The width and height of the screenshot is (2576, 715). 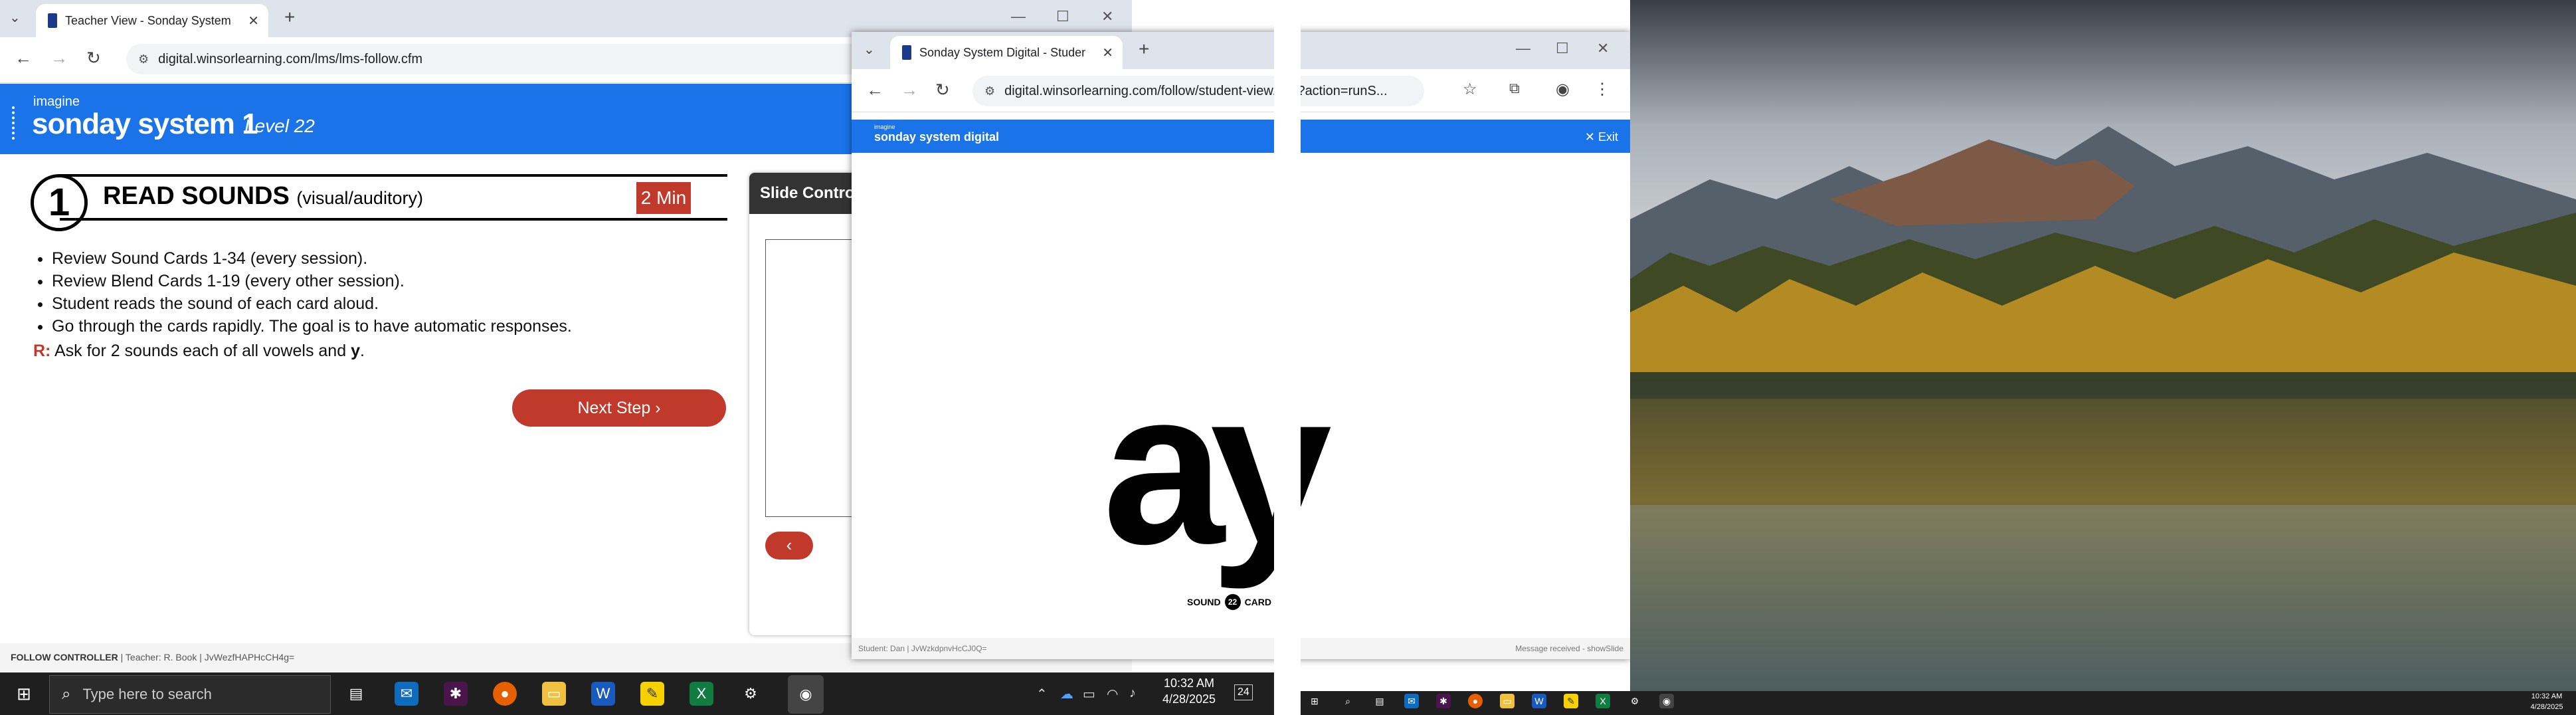 What do you see at coordinates (393, 175) in the screenshot?
I see `step-divider-top` at bounding box center [393, 175].